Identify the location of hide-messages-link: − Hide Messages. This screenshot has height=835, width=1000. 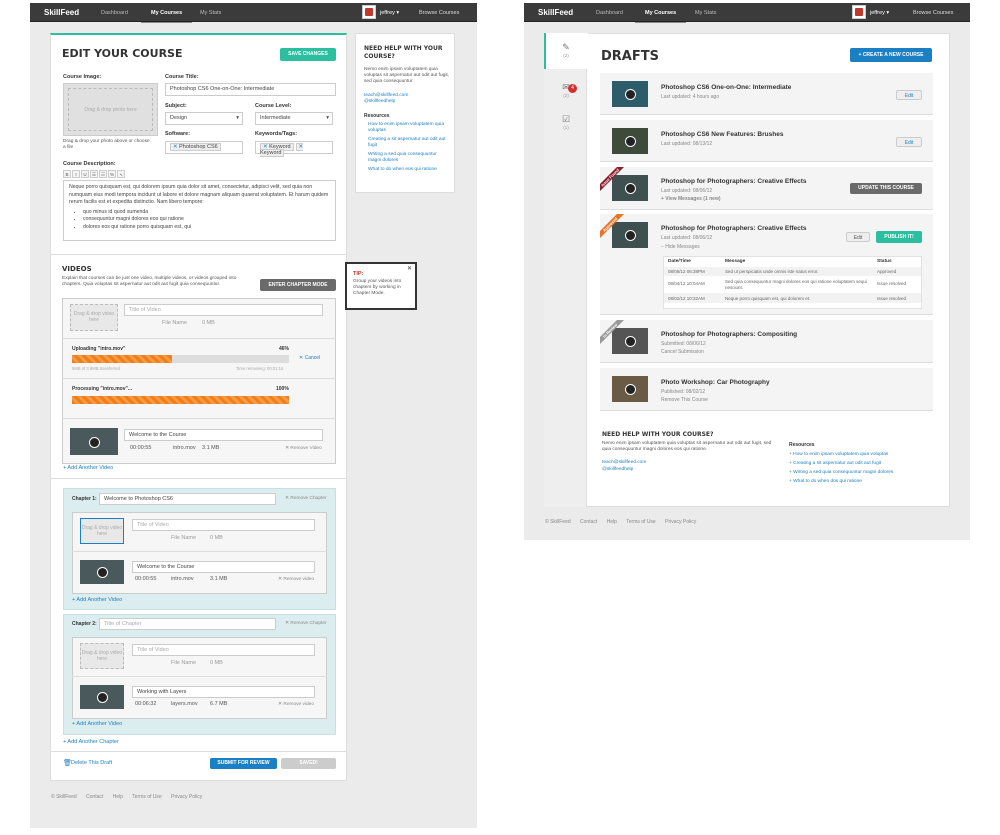
(680, 247).